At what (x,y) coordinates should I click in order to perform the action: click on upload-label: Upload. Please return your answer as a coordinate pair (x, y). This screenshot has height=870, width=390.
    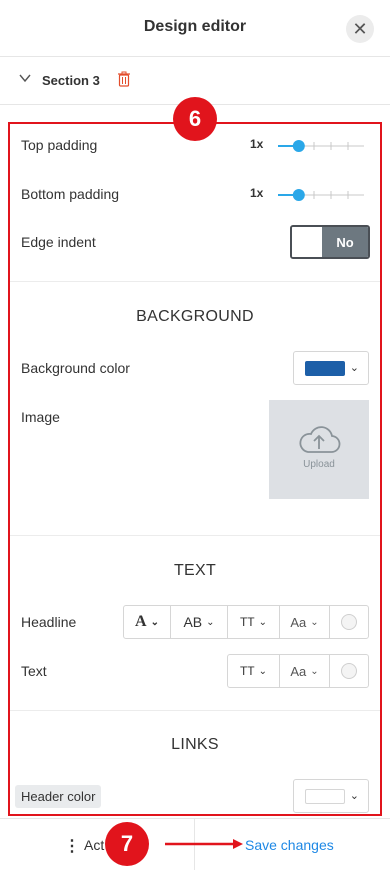
    Looking at the image, I should click on (319, 464).